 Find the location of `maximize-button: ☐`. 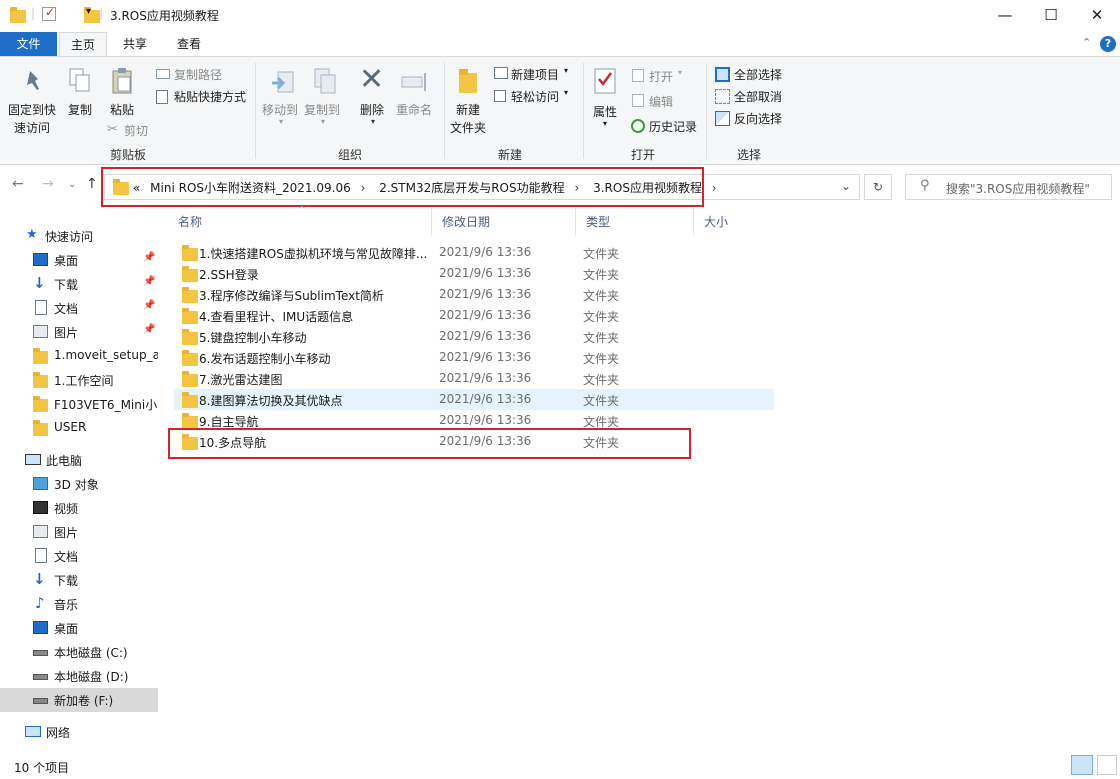

maximize-button: ☐ is located at coordinates (1051, 16).